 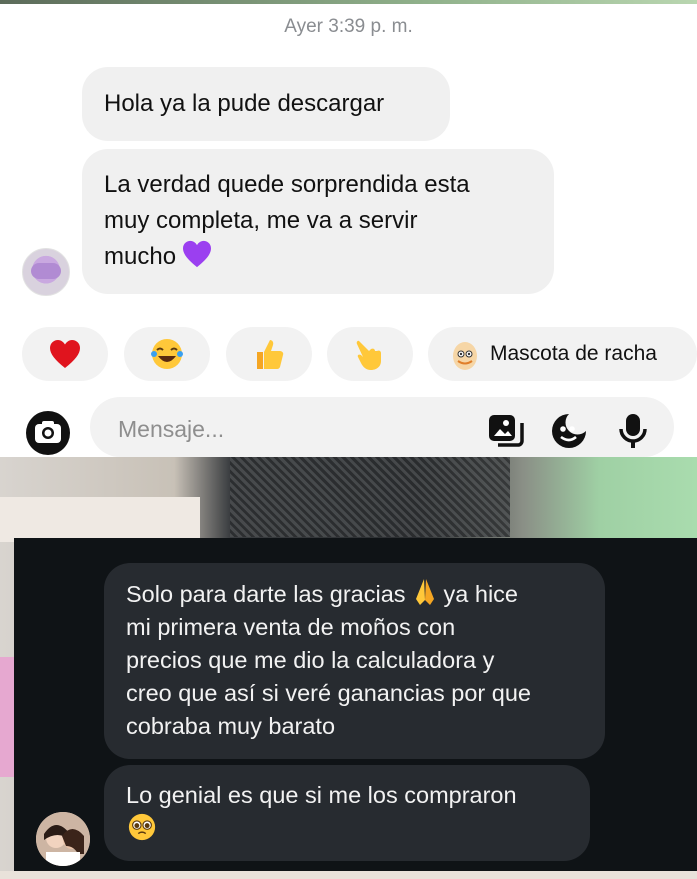 What do you see at coordinates (348, 2) in the screenshot?
I see `top-photo-strip` at bounding box center [348, 2].